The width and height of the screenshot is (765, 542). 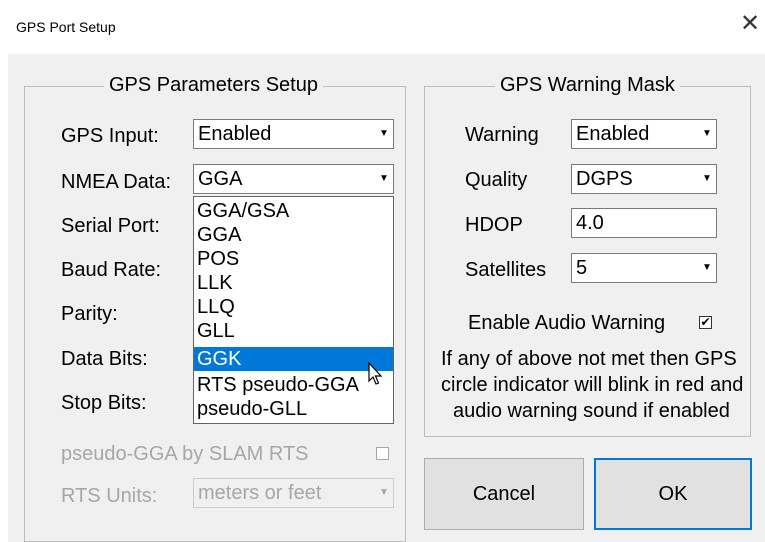 What do you see at coordinates (293, 409) in the screenshot?
I see `dropdown-option: pseudo-GLL` at bounding box center [293, 409].